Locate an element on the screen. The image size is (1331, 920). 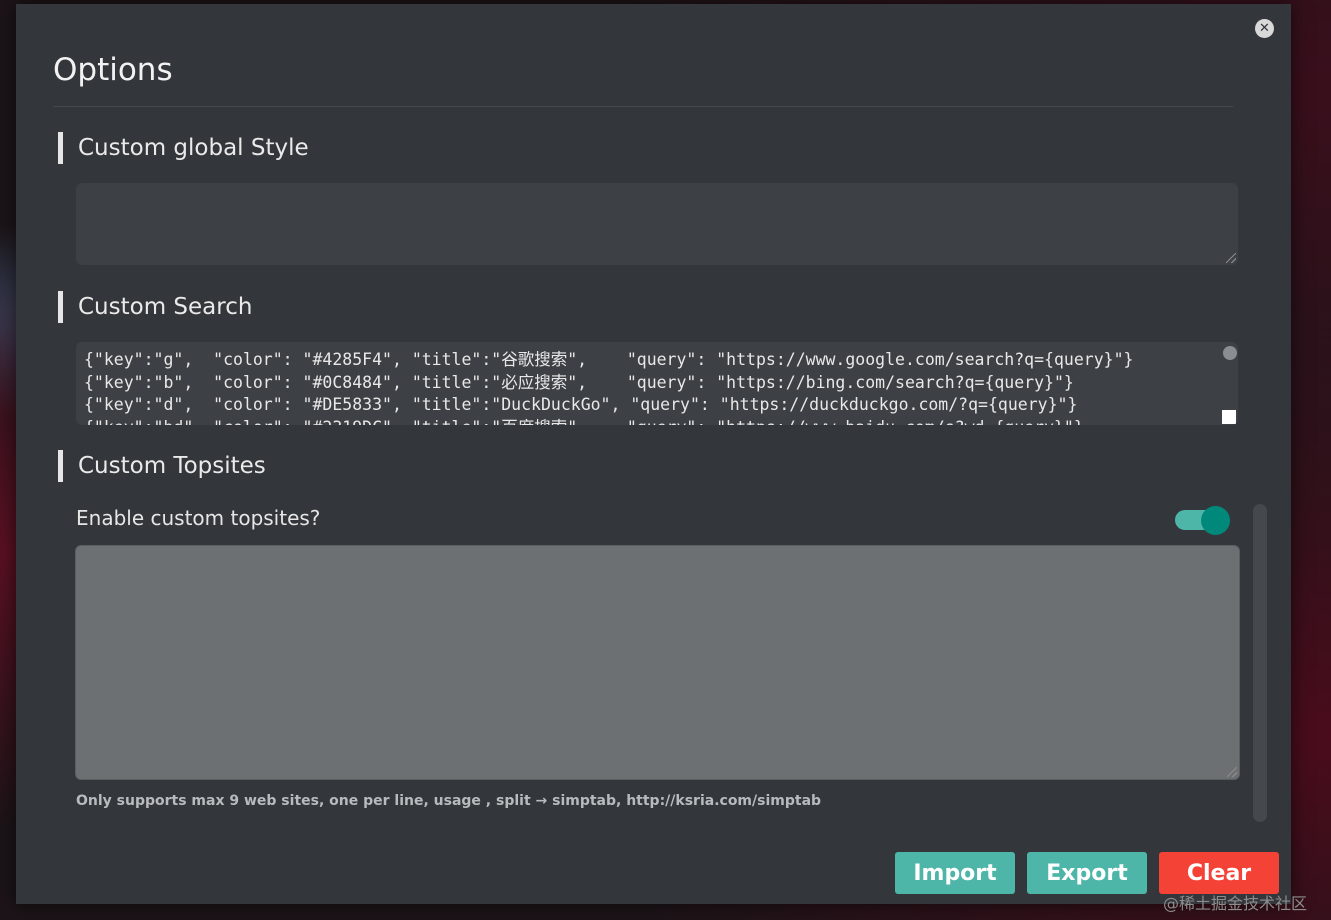
enable-topsites-toggle is located at coordinates (1203, 520).